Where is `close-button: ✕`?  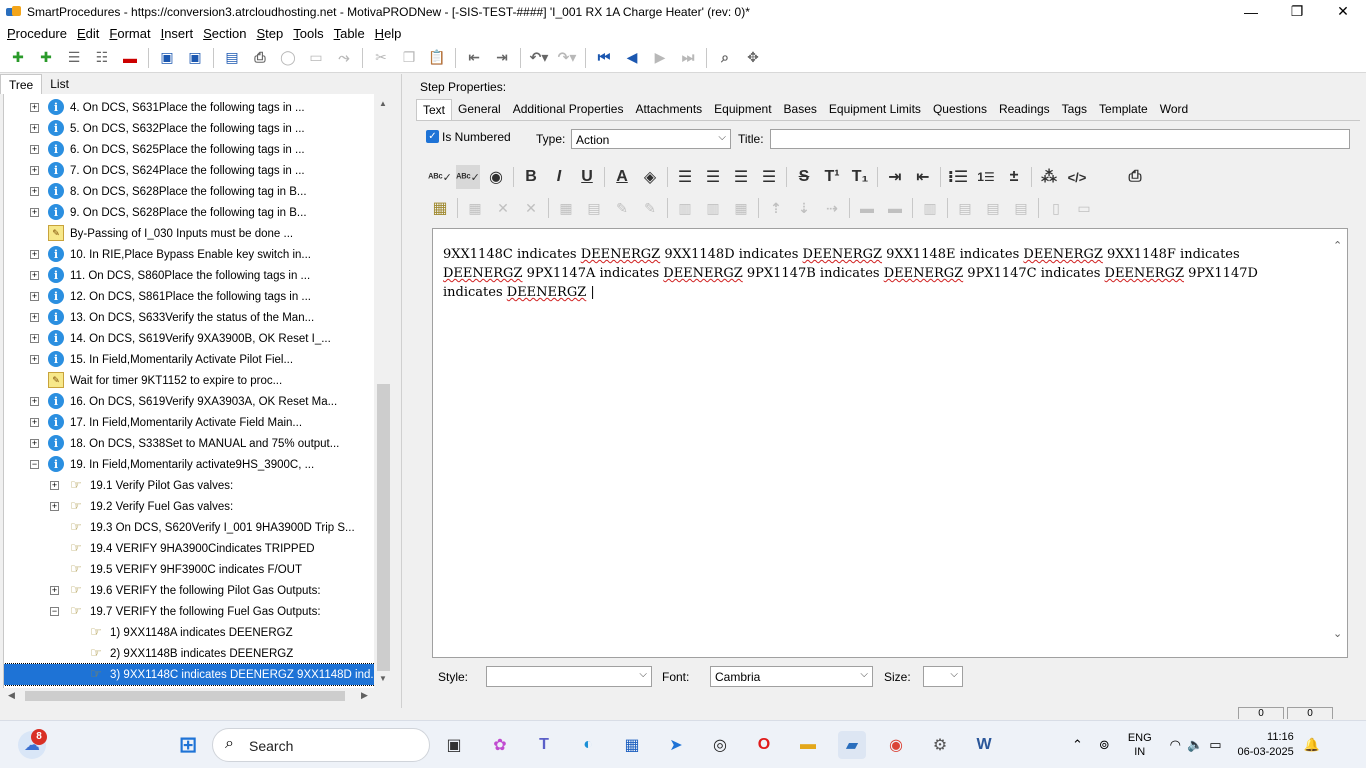 close-button: ✕ is located at coordinates (1343, 11).